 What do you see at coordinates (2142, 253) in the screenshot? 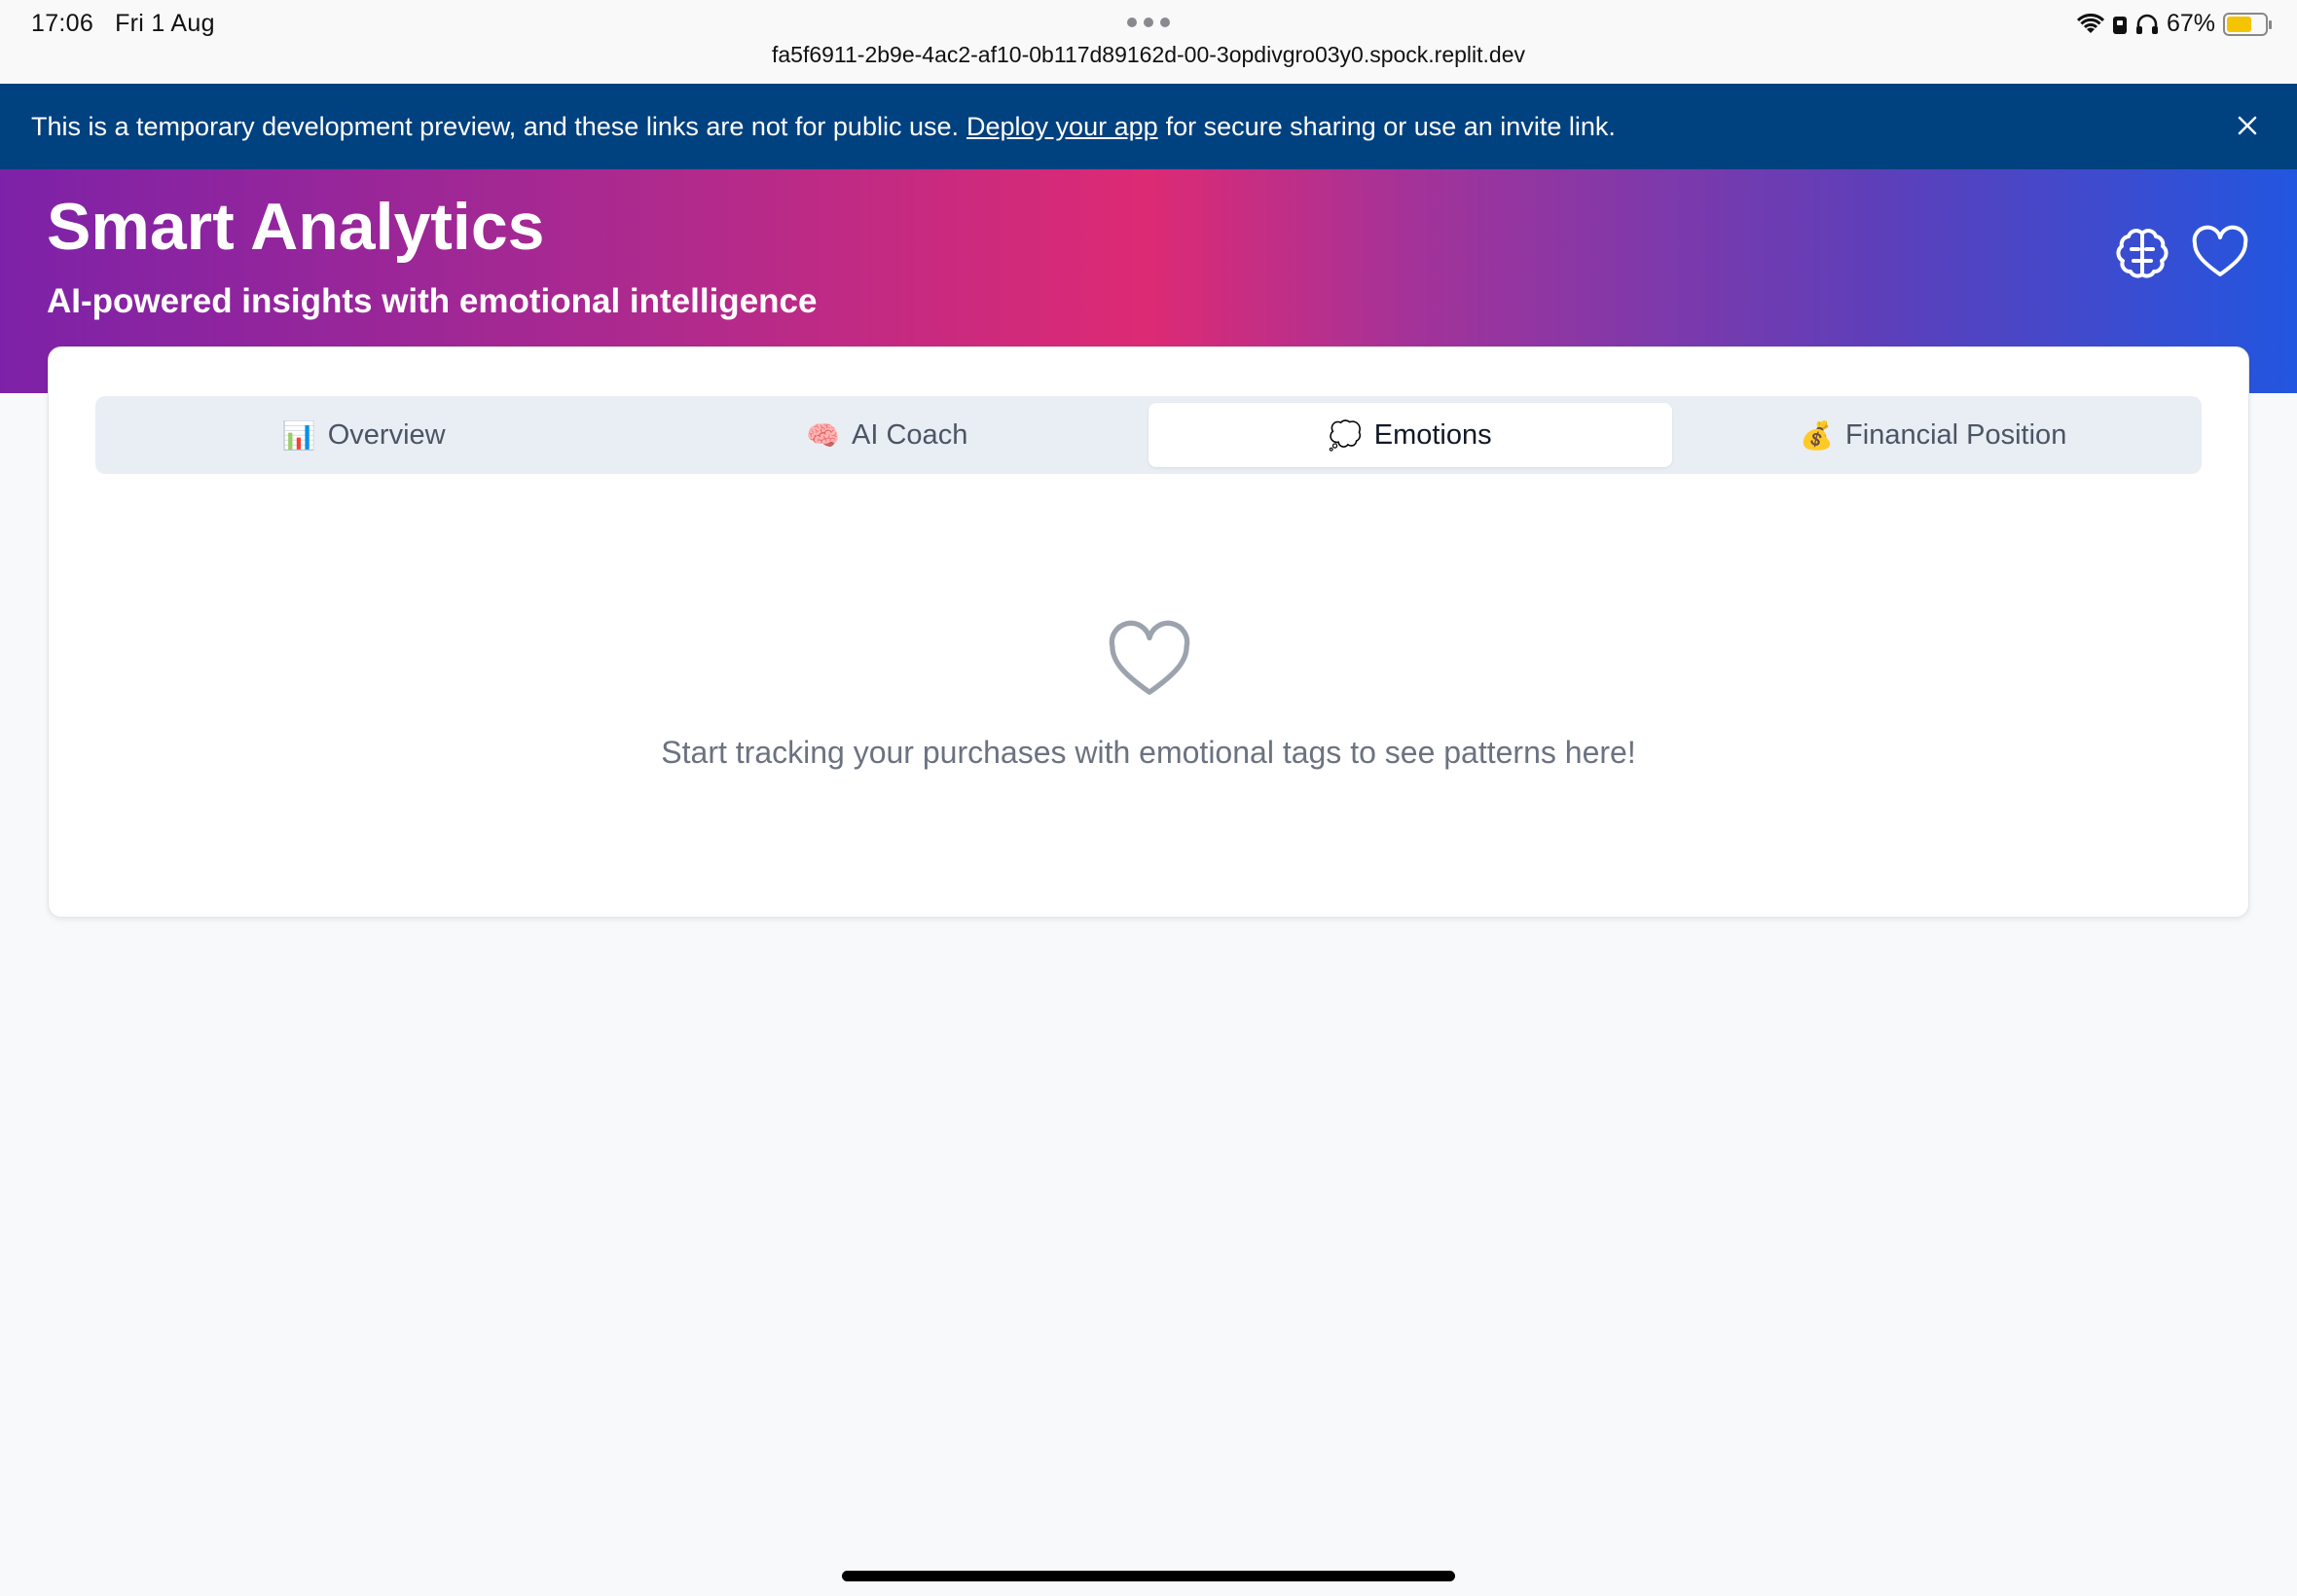
I see `brain-icon` at bounding box center [2142, 253].